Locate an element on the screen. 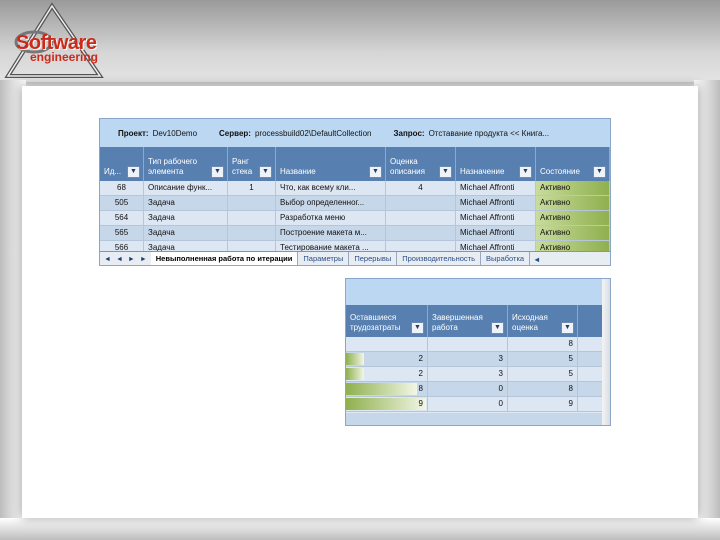 This screenshot has height=540, width=720. table-cell: Разработка меню is located at coordinates (331, 218).